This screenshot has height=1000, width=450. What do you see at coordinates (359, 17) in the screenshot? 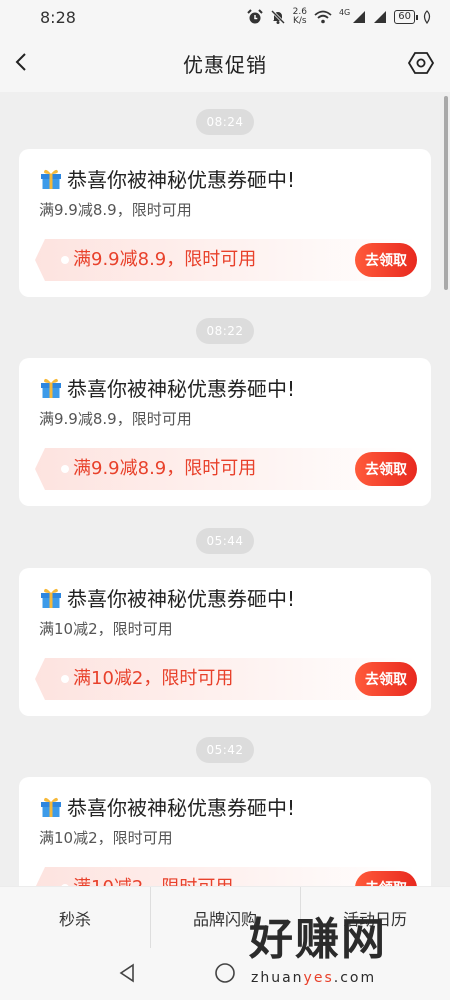
I see `signal-icon` at bounding box center [359, 17].